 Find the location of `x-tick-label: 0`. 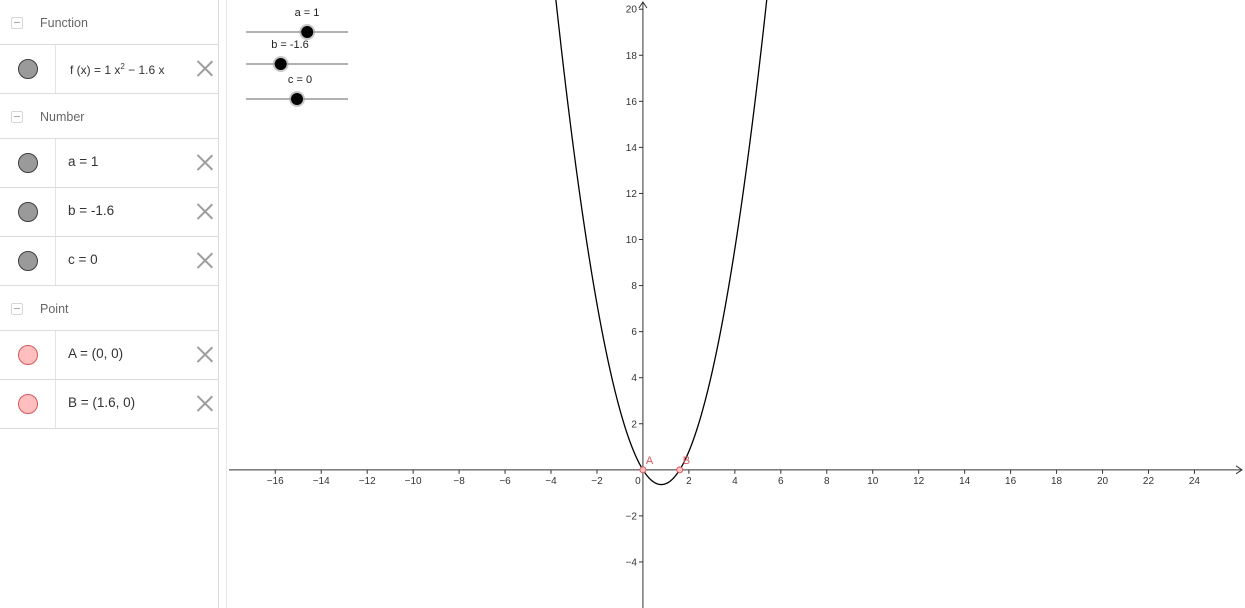

x-tick-label: 0 is located at coordinates (638, 481).